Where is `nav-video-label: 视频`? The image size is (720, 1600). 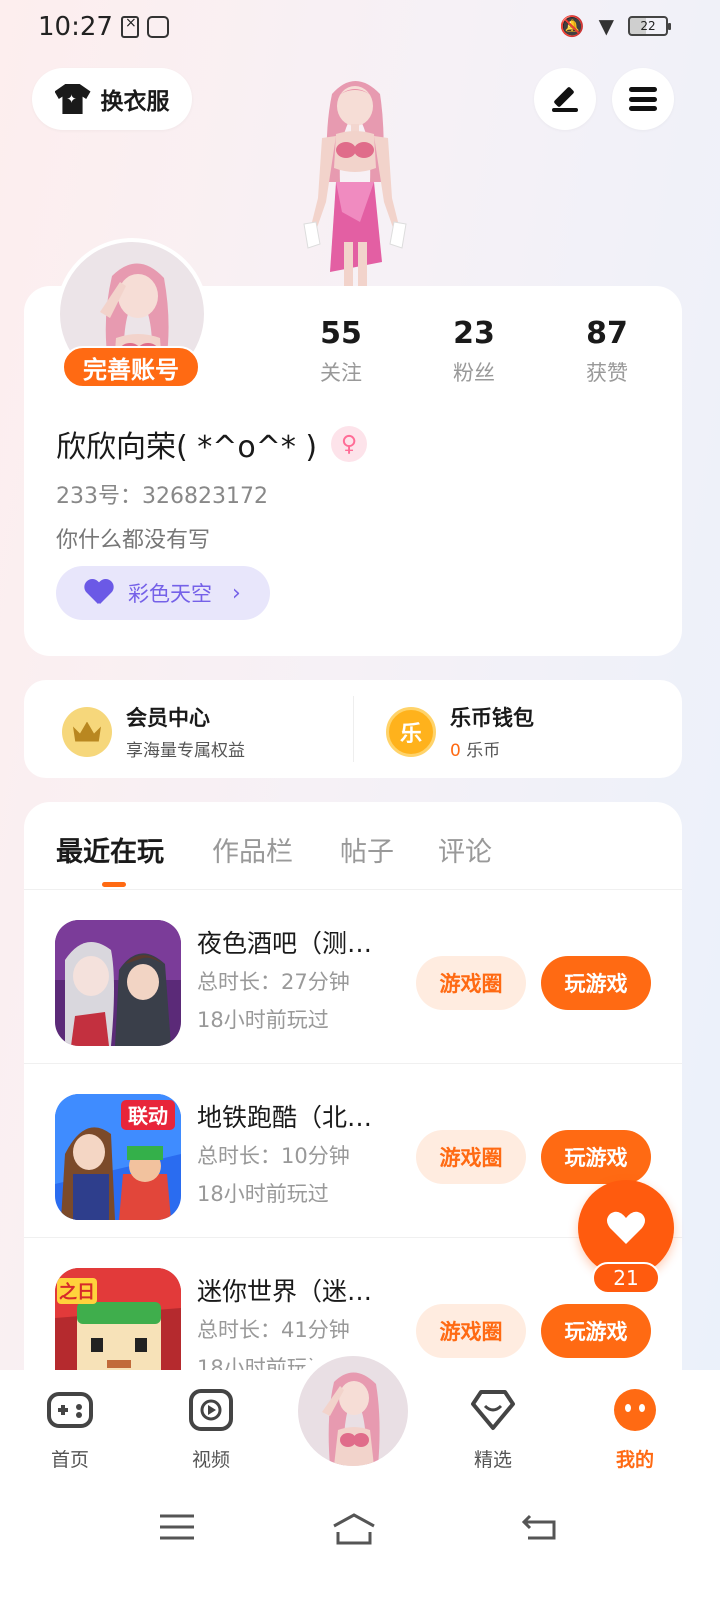
nav-video-label: 视频 is located at coordinates (210, 1460).